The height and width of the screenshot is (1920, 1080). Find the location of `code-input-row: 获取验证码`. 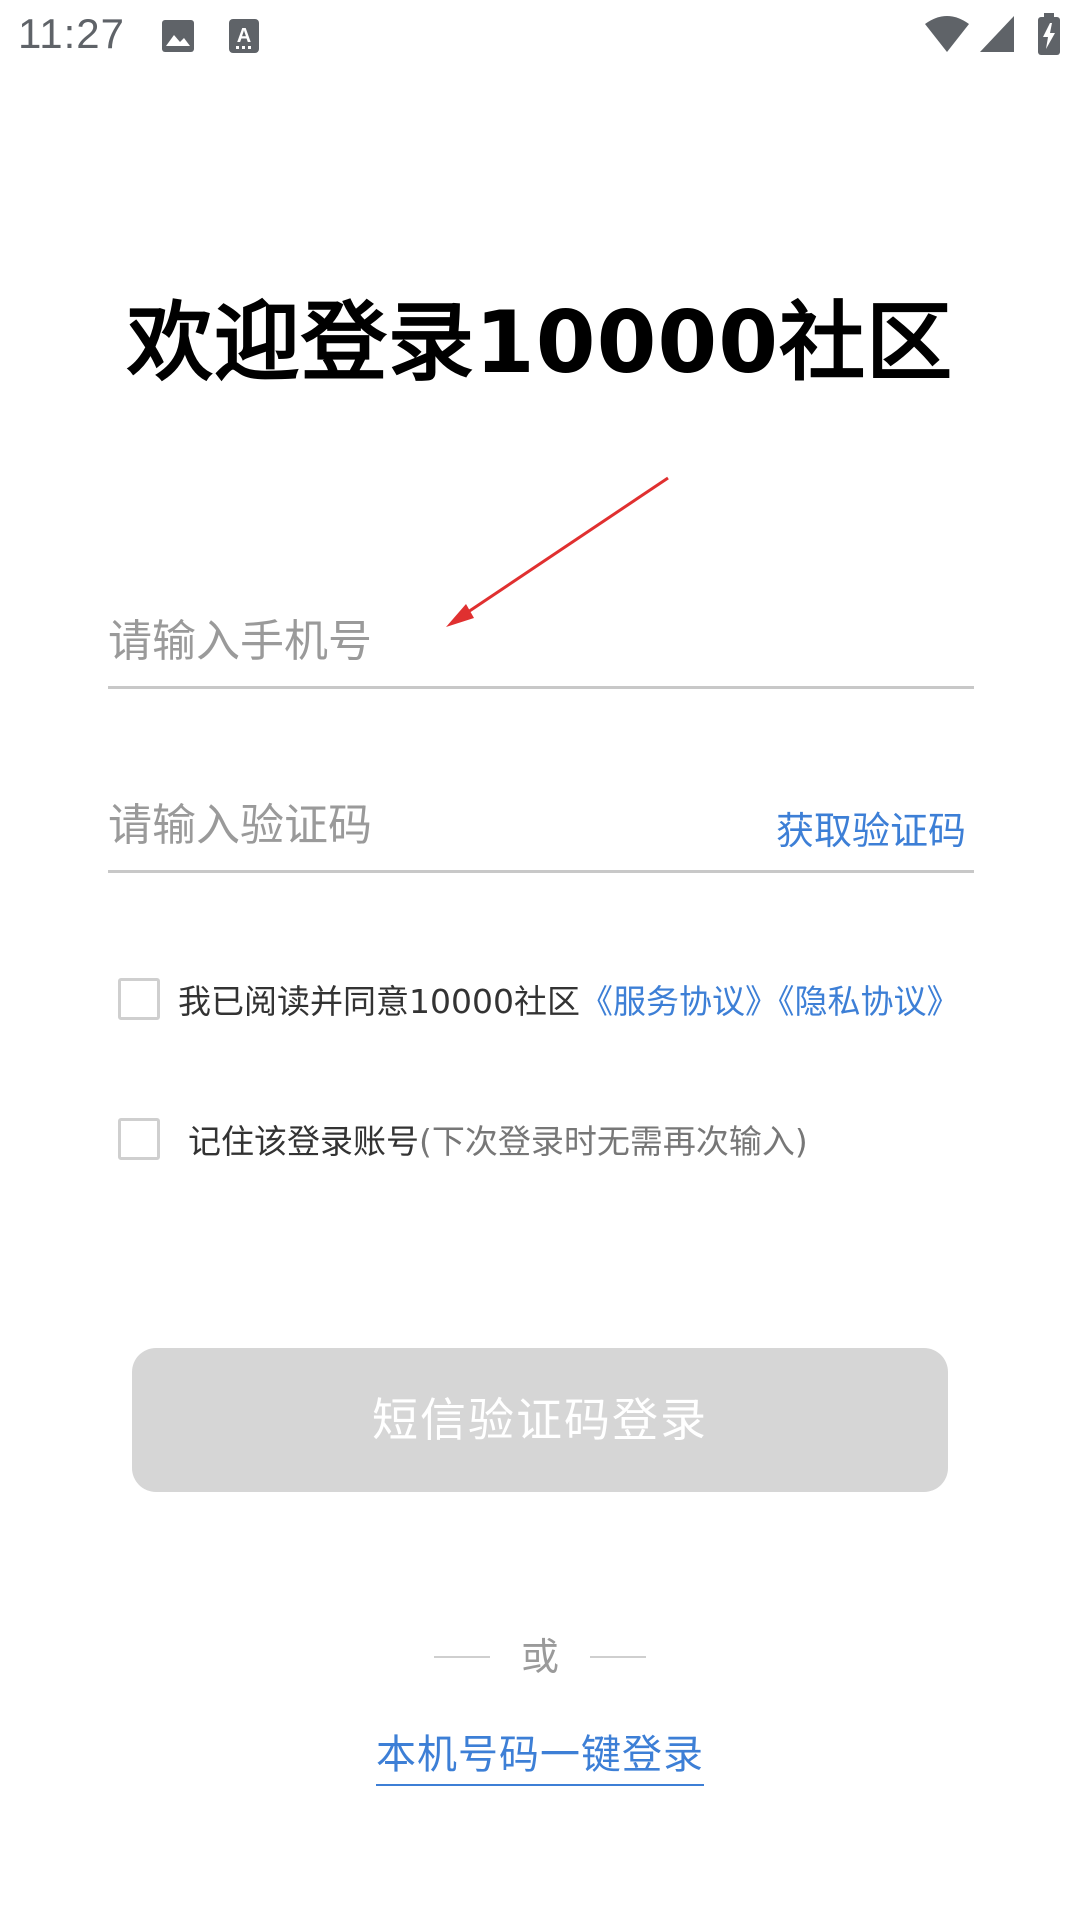

code-input-row: 获取验证码 is located at coordinates (541, 826).